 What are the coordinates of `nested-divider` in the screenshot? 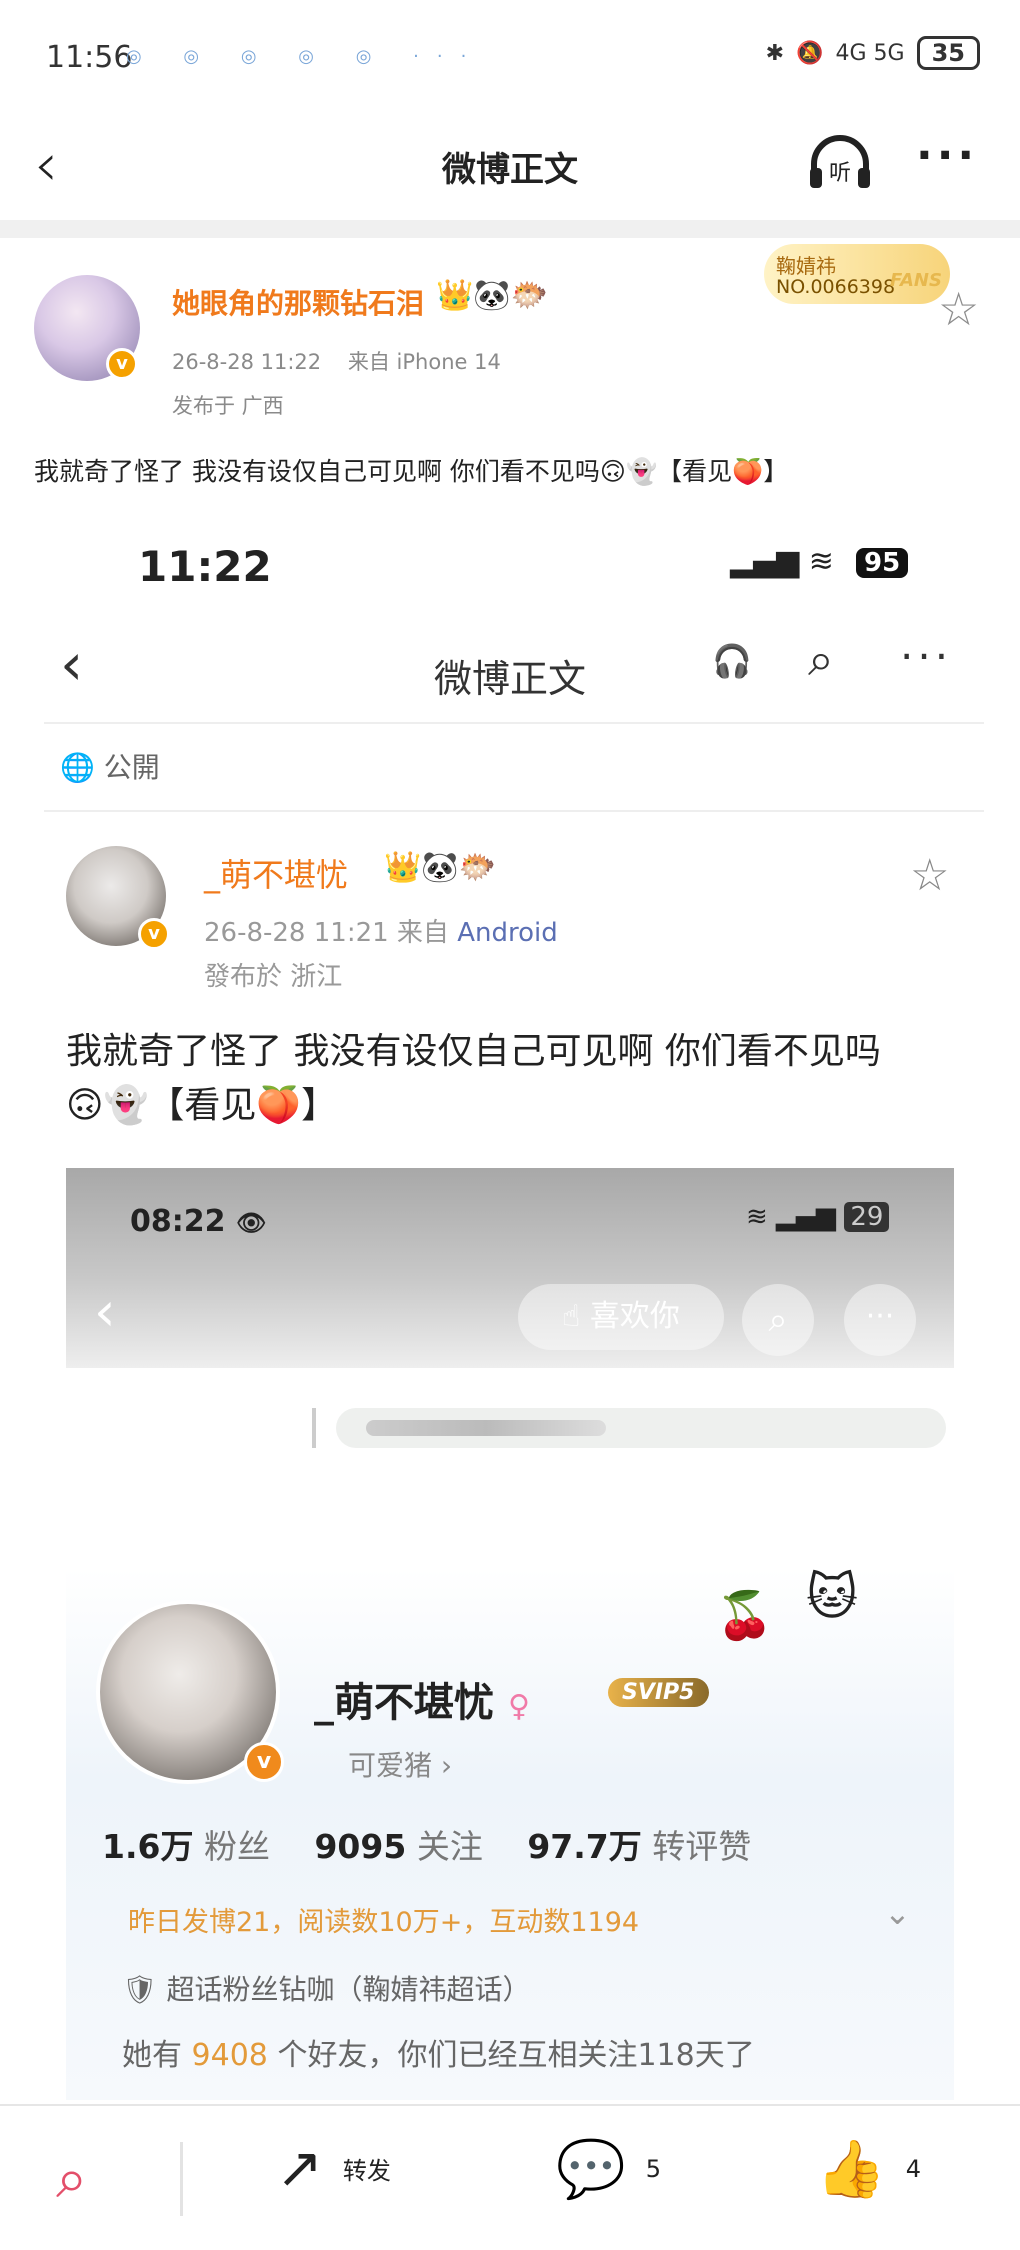 It's located at (314, 1428).